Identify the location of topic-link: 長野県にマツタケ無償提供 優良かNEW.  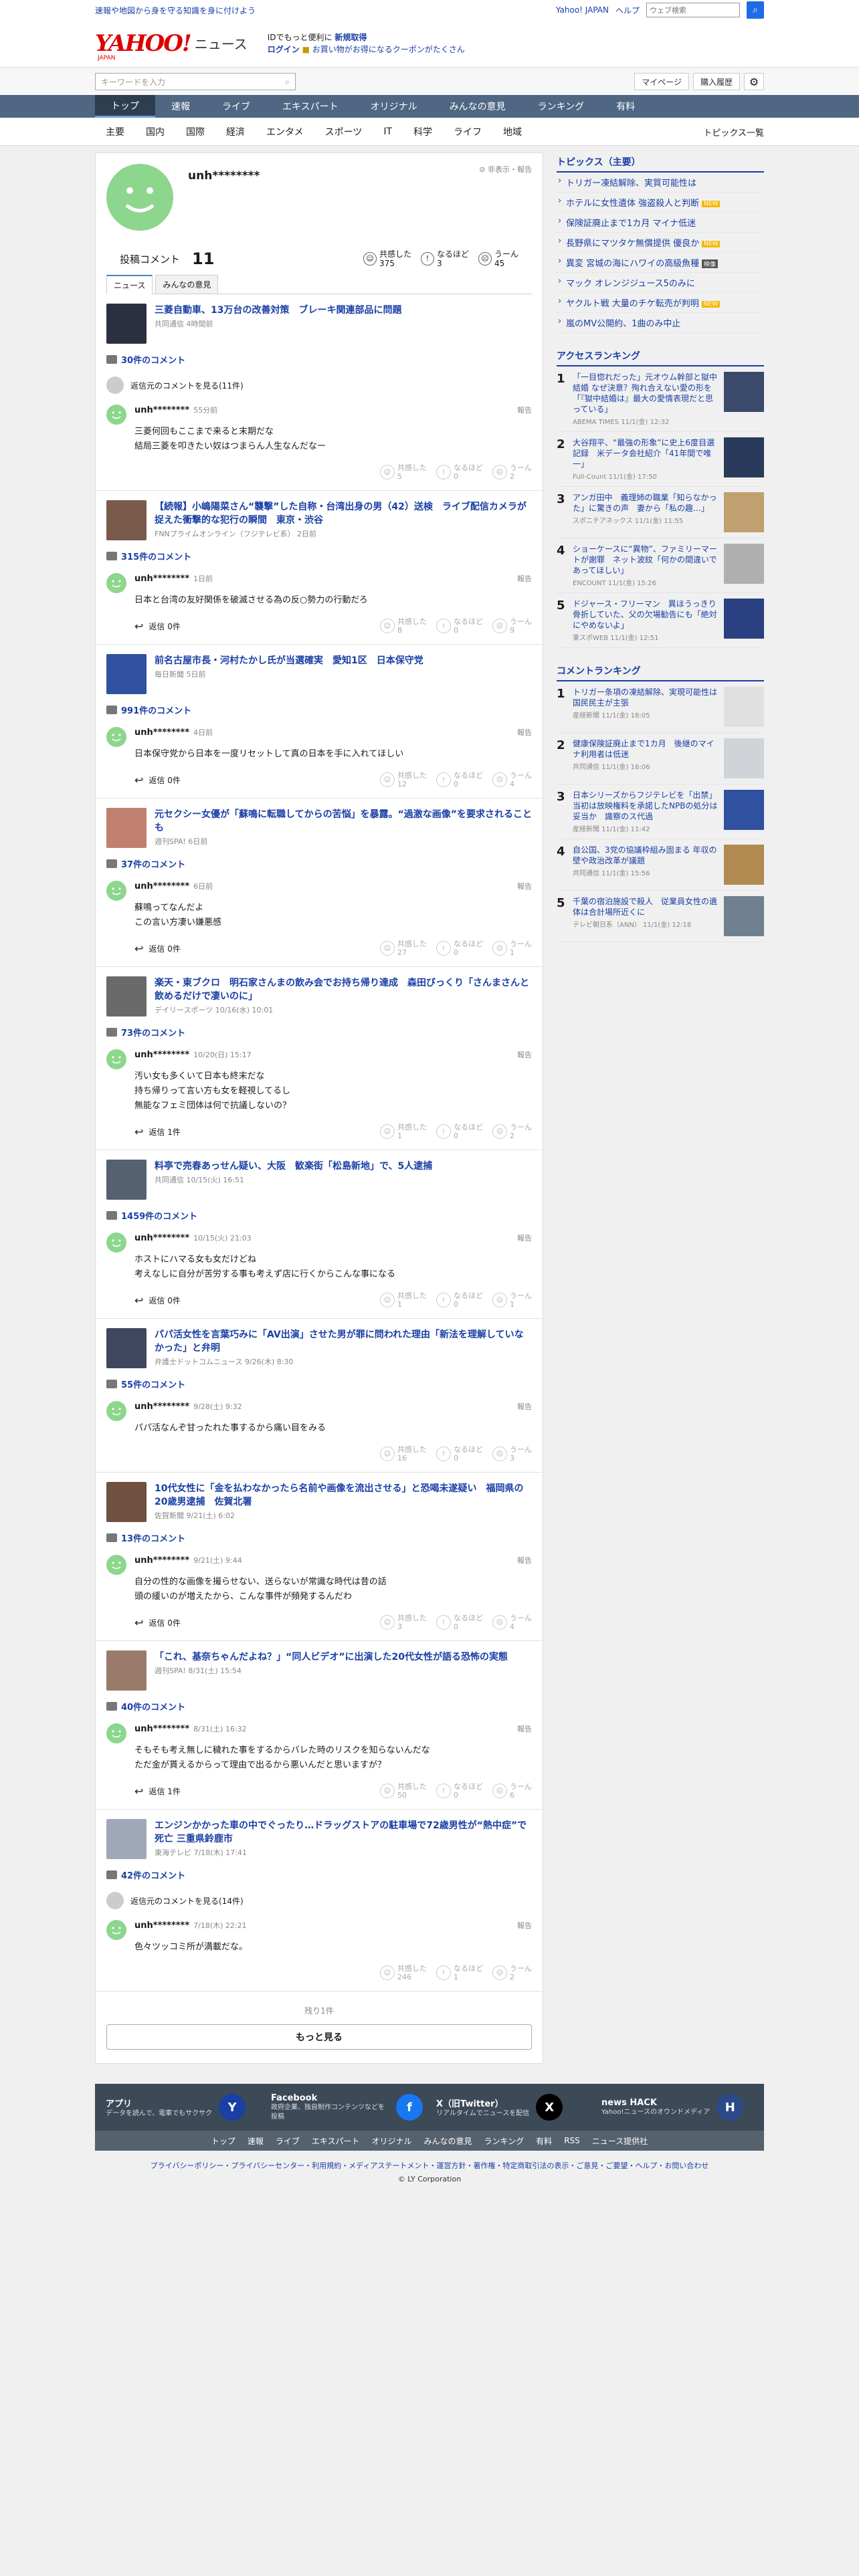
(660, 243).